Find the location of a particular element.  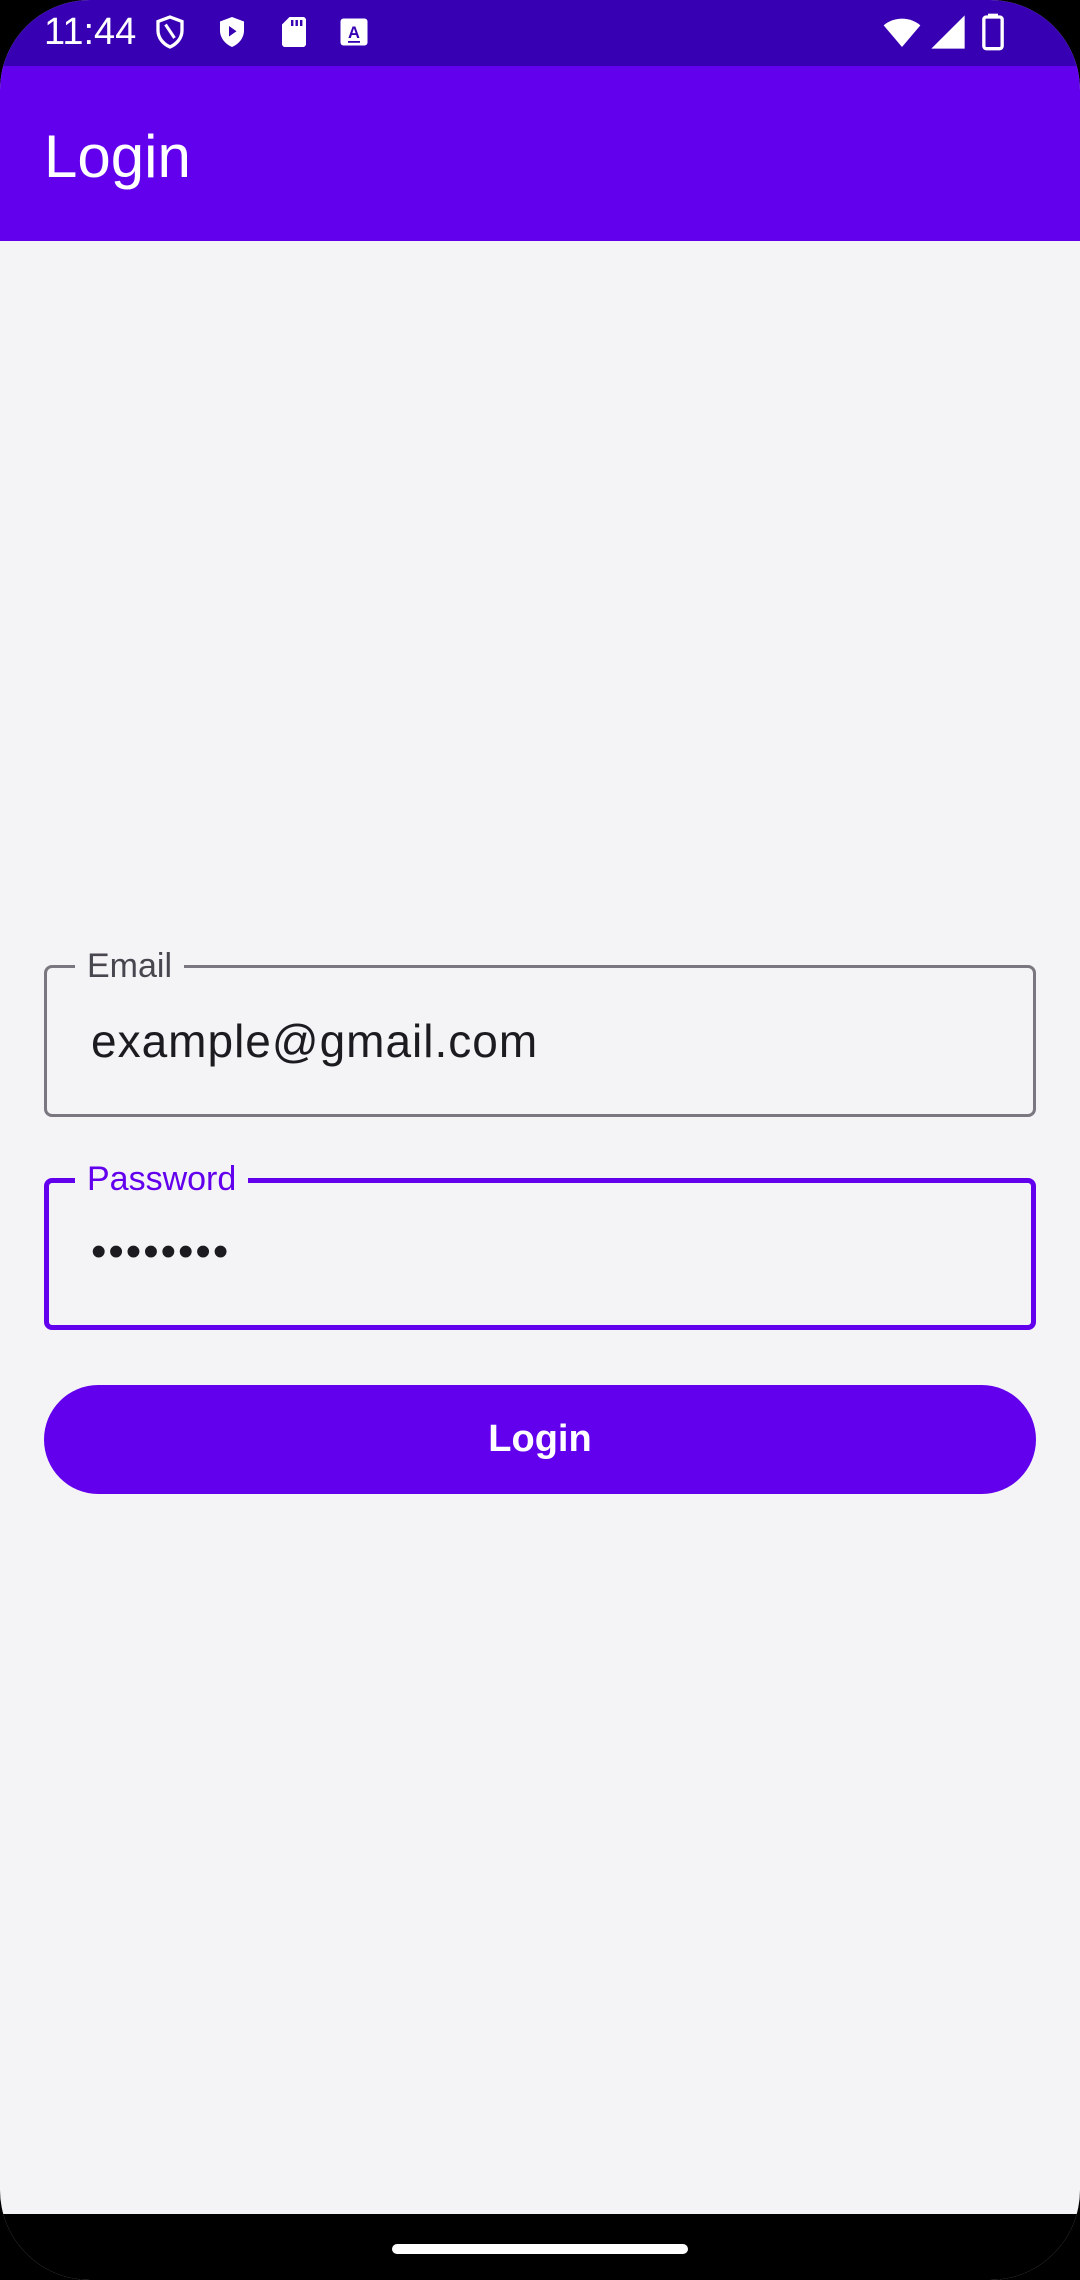

svg-text: A is located at coordinates (354, 33).